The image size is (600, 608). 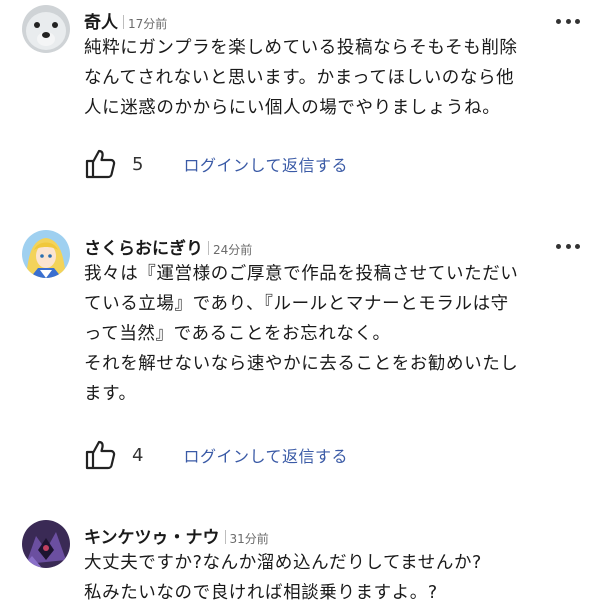 I want to click on timestamp: 17分前, so click(x=148, y=24).